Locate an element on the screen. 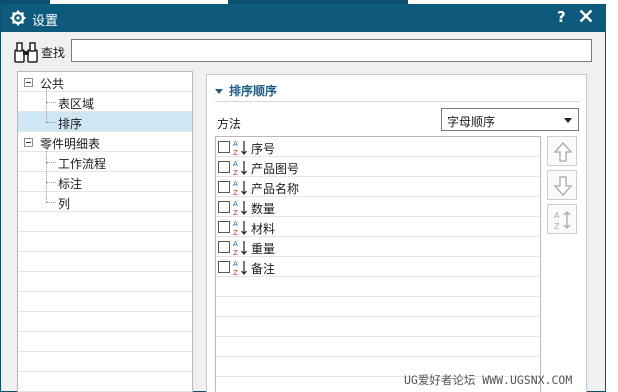 The height and width of the screenshot is (392, 618). column-name: 产品图号 is located at coordinates (275, 169).